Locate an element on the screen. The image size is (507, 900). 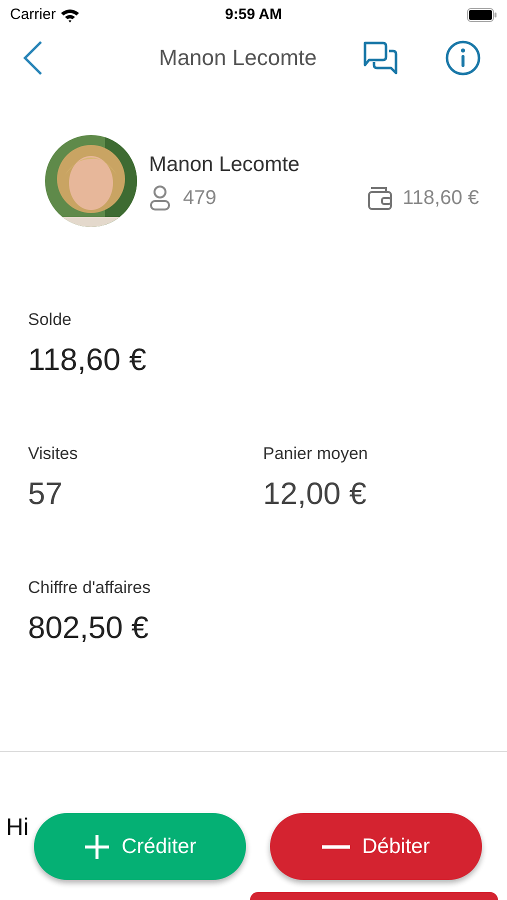
person-icon is located at coordinates (160, 197).